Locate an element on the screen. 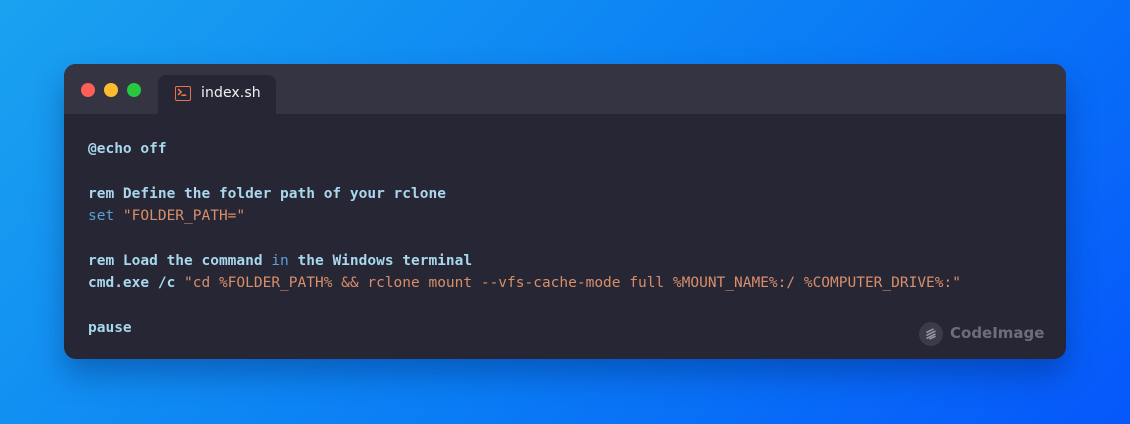  code-line: set "FOLDER_PATH=" is located at coordinates (524, 216).